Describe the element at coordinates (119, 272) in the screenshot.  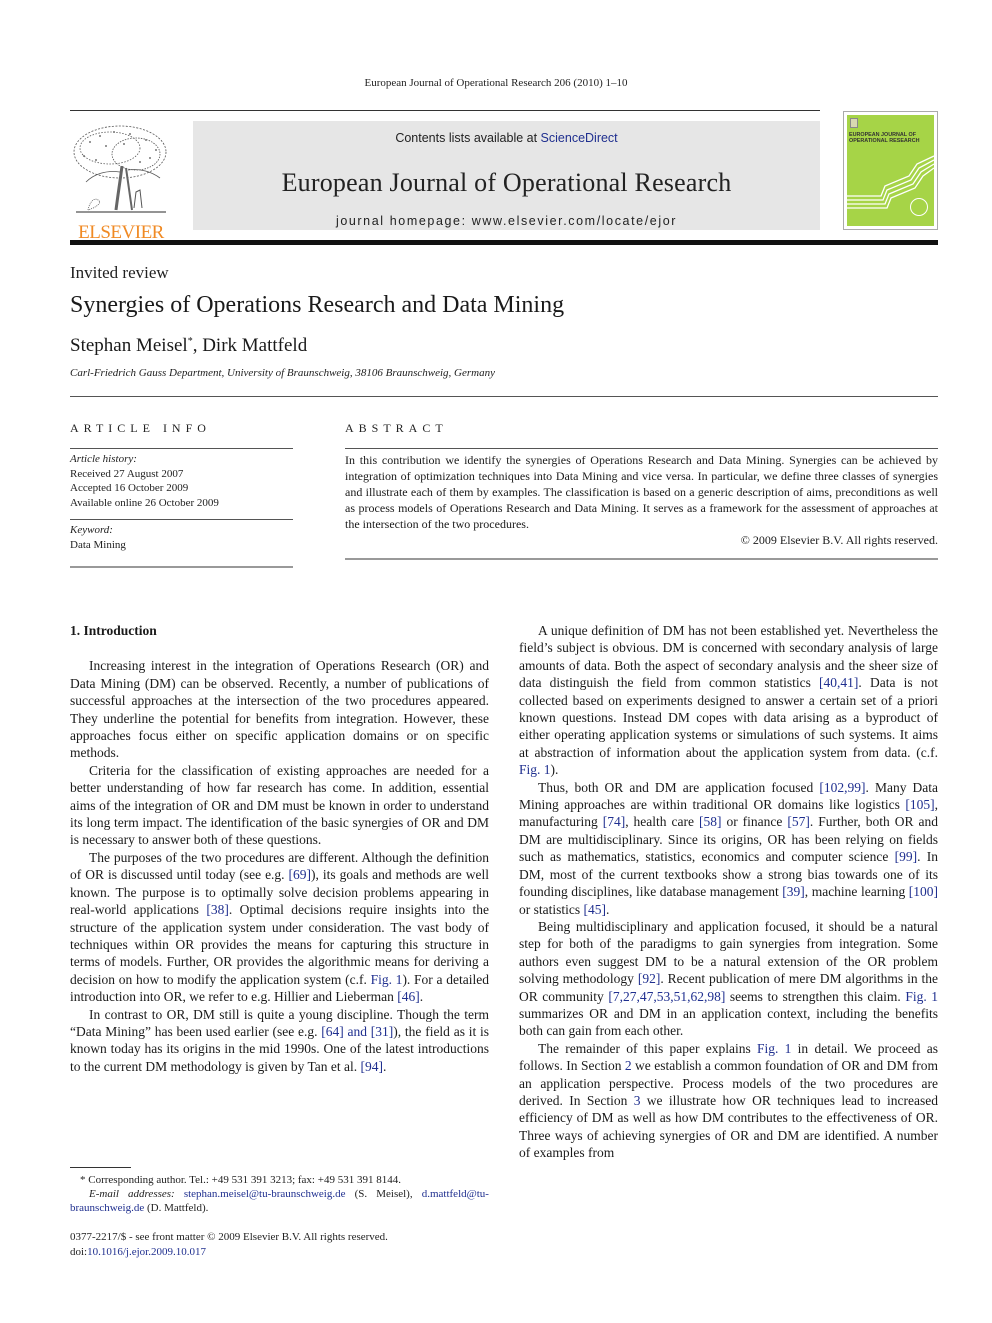
I see `article-type: Invited review` at that location.